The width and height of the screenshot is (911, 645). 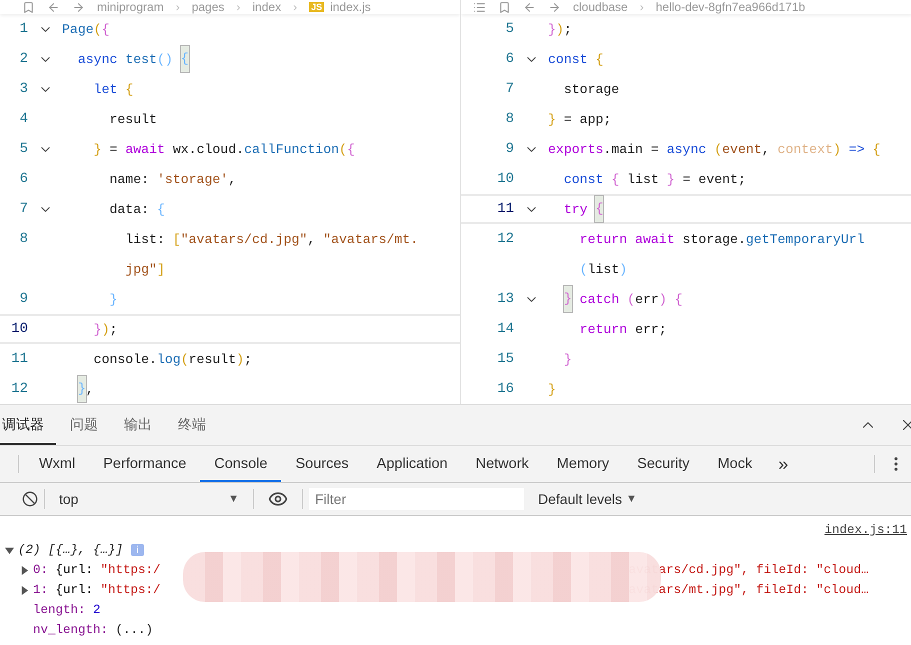 I want to click on source-link: index.js:11, so click(x=865, y=530).